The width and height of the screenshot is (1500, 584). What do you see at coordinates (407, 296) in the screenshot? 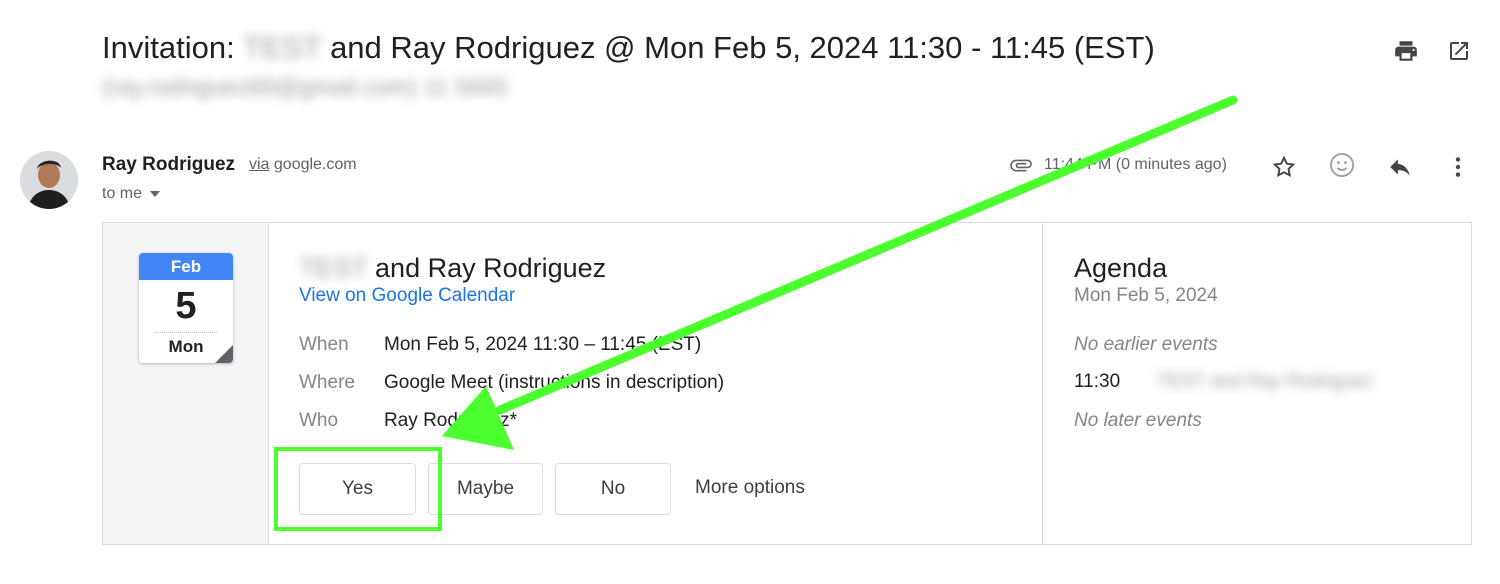
I see `view-on-google-calendar-link: View on Google Calendar` at bounding box center [407, 296].